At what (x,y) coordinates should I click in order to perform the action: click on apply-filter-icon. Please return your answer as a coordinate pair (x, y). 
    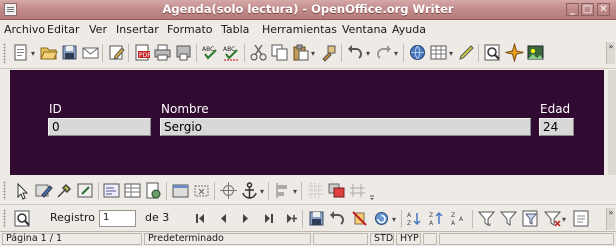
    Looking at the image, I should click on (508, 218).